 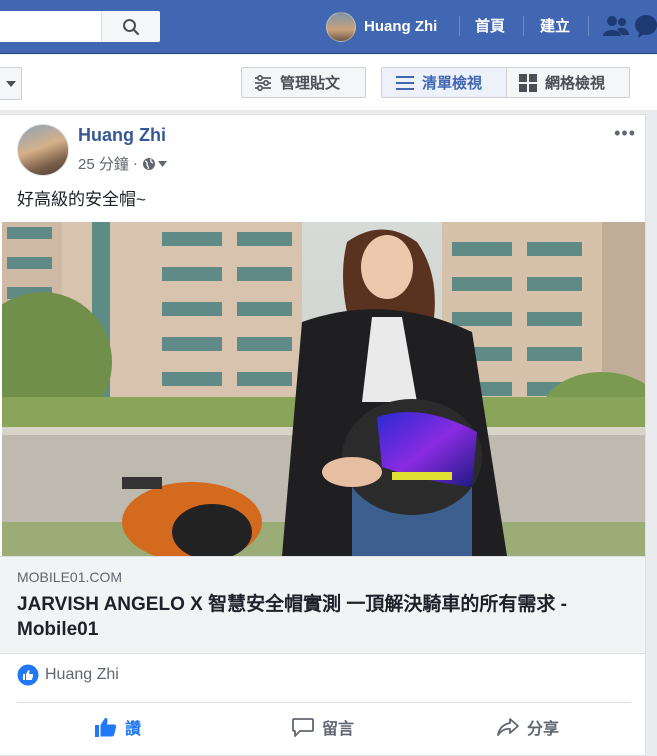 I want to click on manage-posts-button: 管理貼文, so click(x=303, y=82).